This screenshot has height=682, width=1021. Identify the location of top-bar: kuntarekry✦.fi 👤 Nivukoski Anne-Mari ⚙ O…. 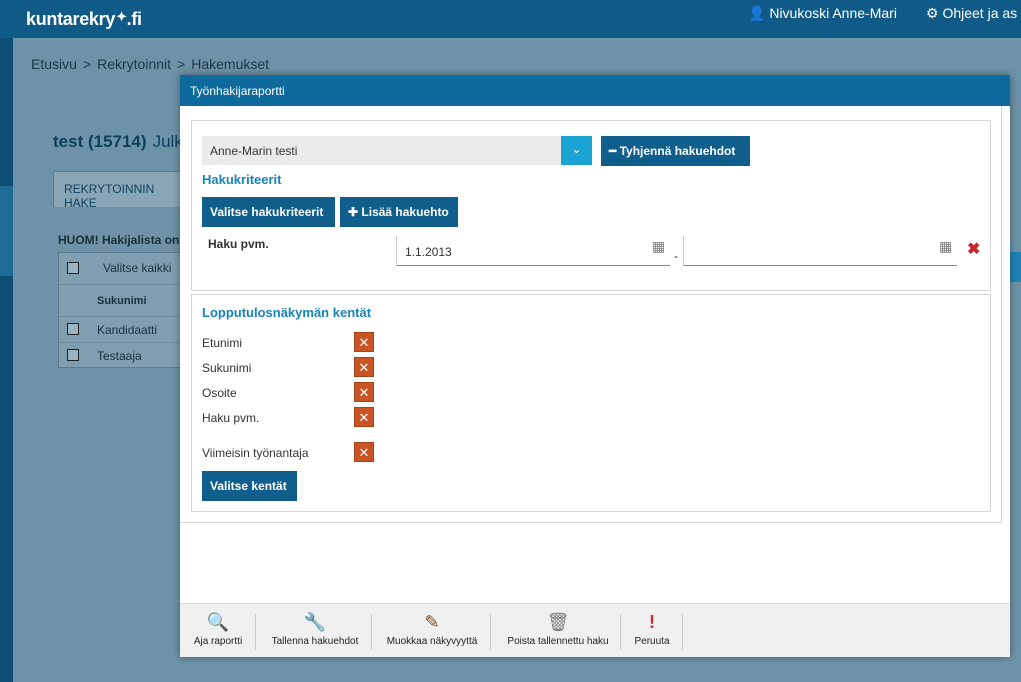
(510, 19).